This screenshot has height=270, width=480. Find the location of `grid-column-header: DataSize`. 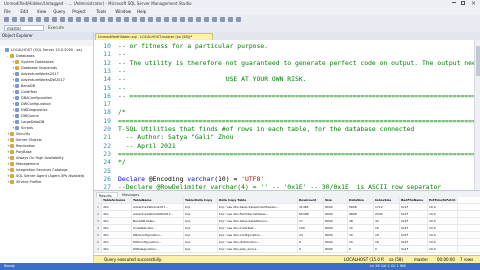

grid-column-header: DataSize is located at coordinates (361, 200).